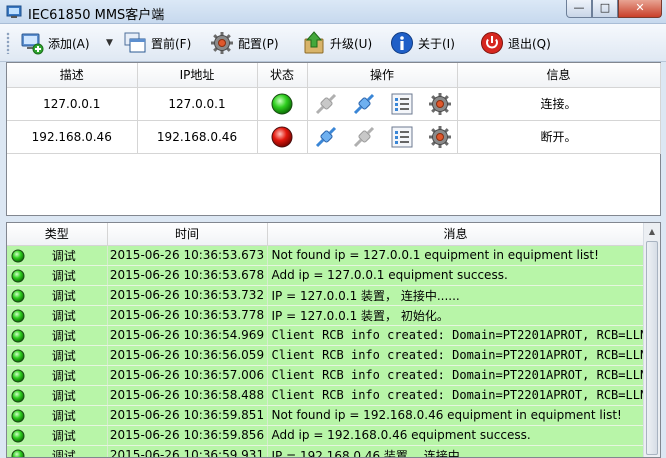  I want to click on add-dropdown-arrow-icon: ▼, so click(109, 43).